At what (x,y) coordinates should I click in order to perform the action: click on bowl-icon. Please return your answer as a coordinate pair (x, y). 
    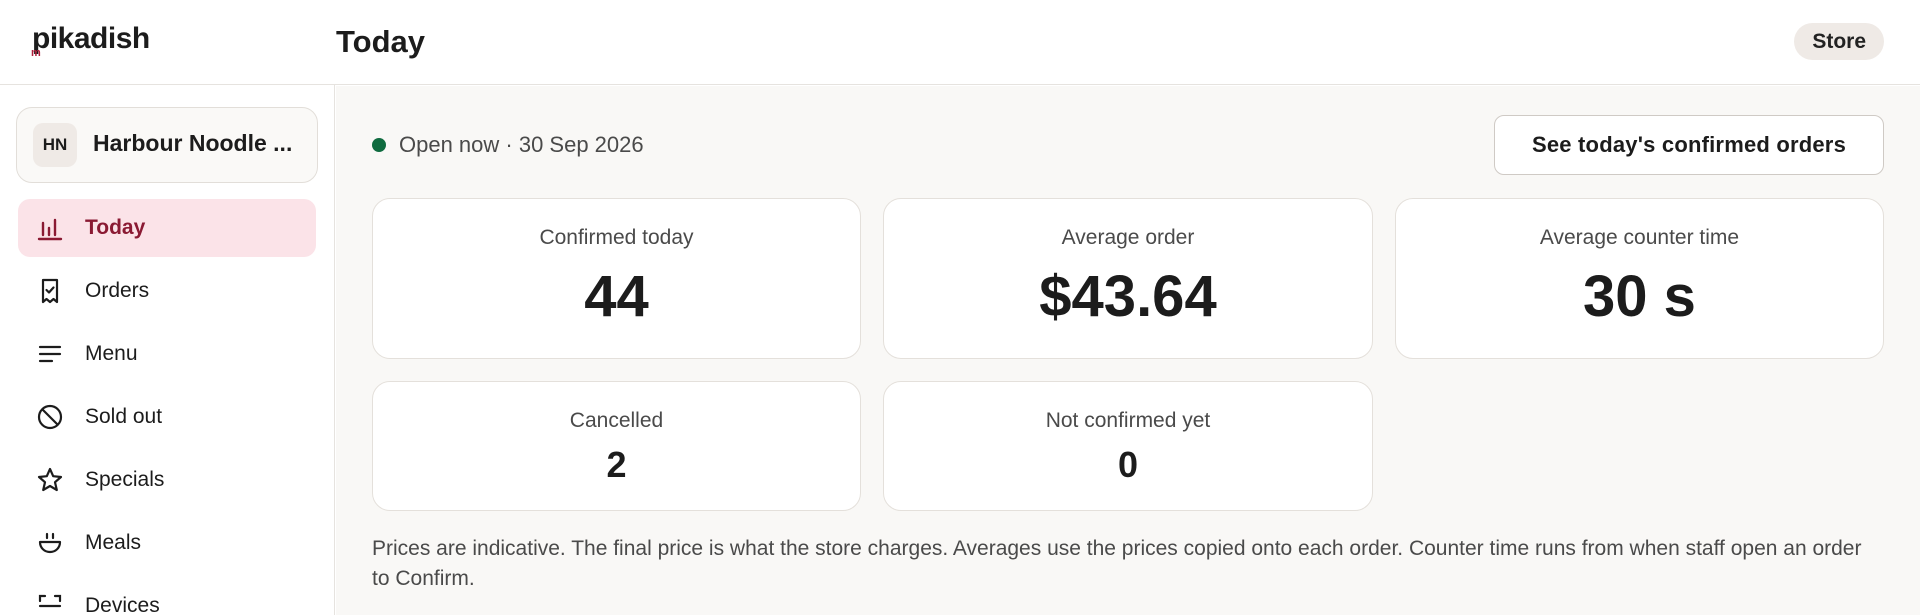
    Looking at the image, I should click on (50, 543).